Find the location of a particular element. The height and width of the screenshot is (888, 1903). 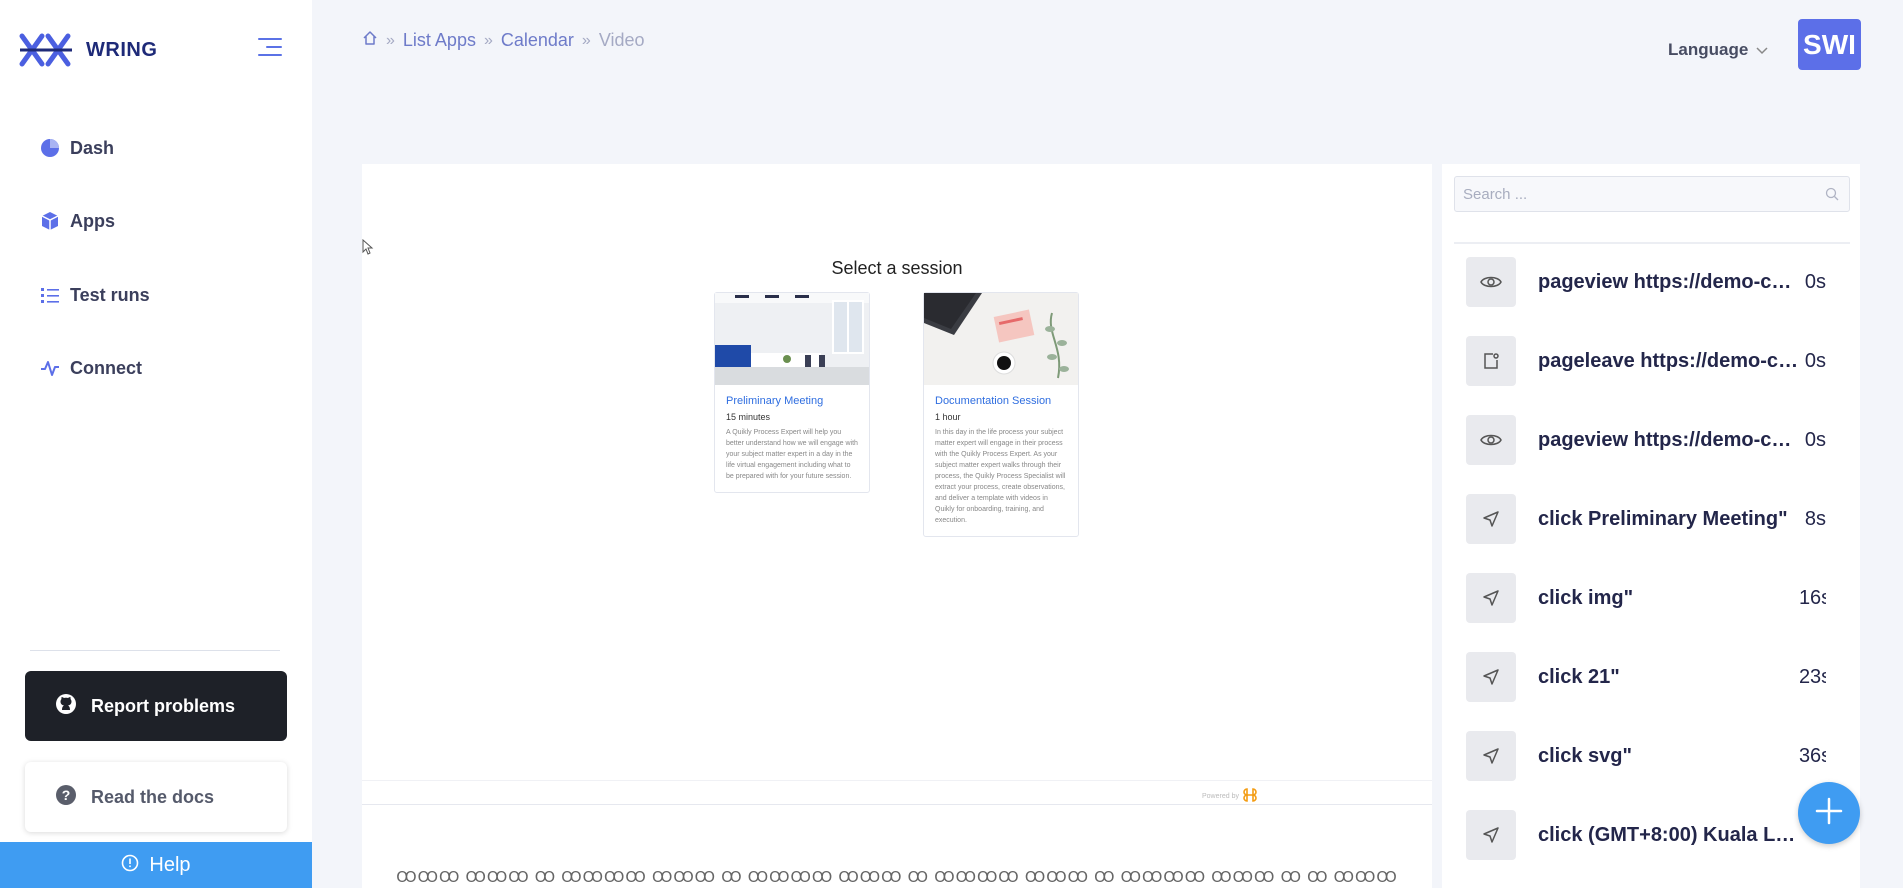

sidebar-item-connect: Connect is located at coordinates (91, 368).